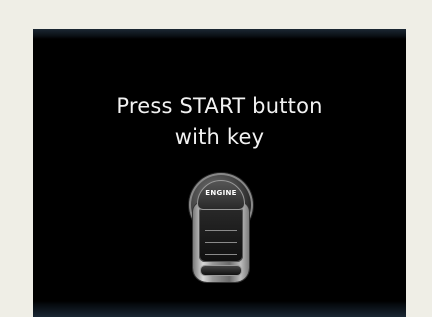 Image resolution: width=432 pixels, height=317 pixels. What do you see at coordinates (219, 309) in the screenshot?
I see `screen-bottom-band` at bounding box center [219, 309].